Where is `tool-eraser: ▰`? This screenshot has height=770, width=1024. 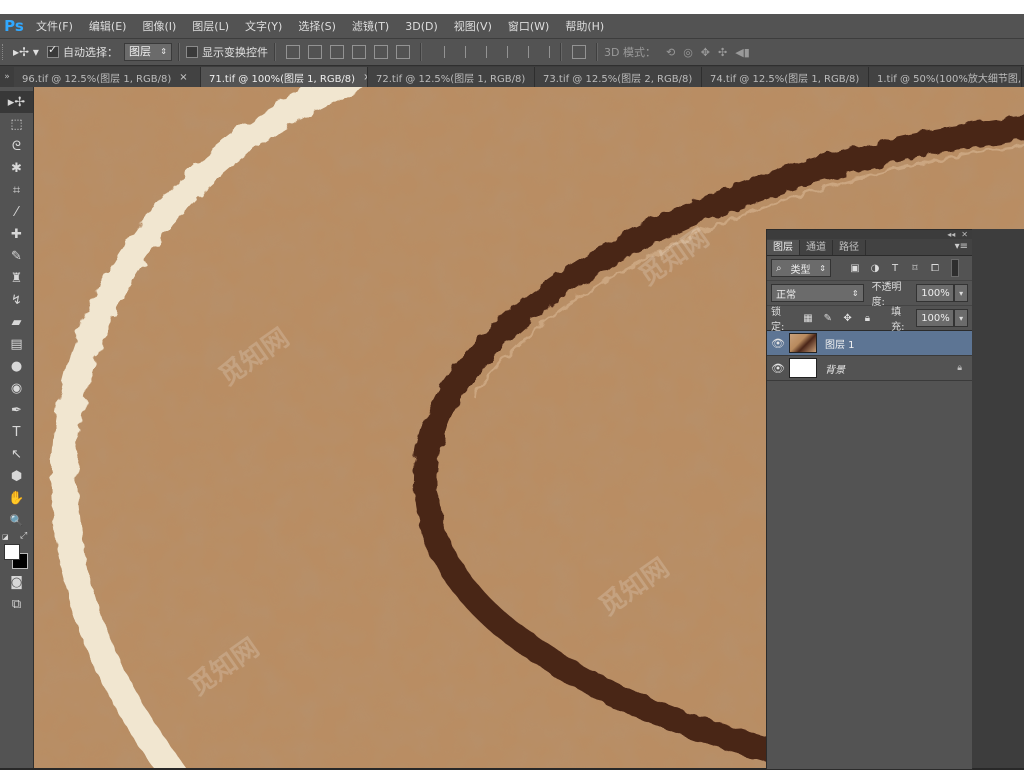
tool-eraser: ▰ is located at coordinates (16, 322).